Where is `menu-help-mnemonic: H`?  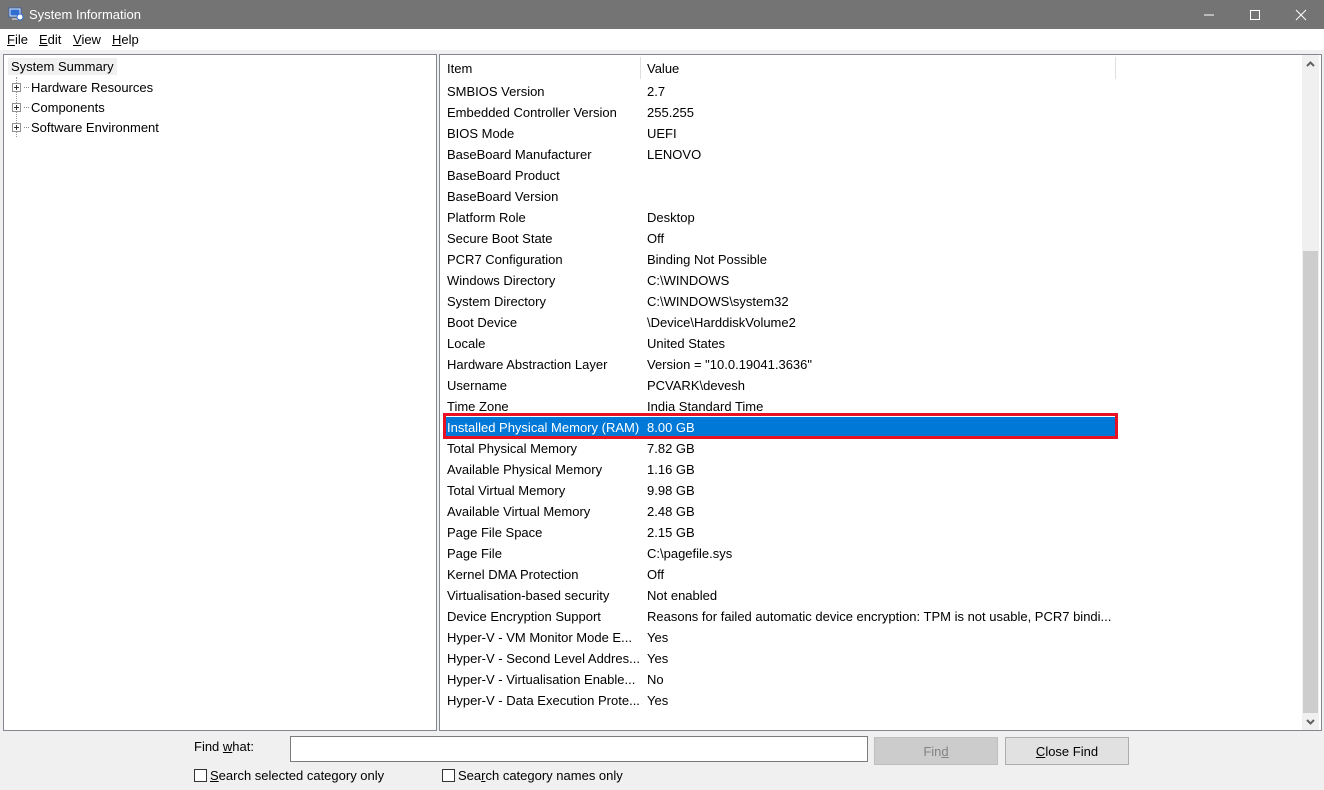
menu-help-mnemonic: H is located at coordinates (117, 39).